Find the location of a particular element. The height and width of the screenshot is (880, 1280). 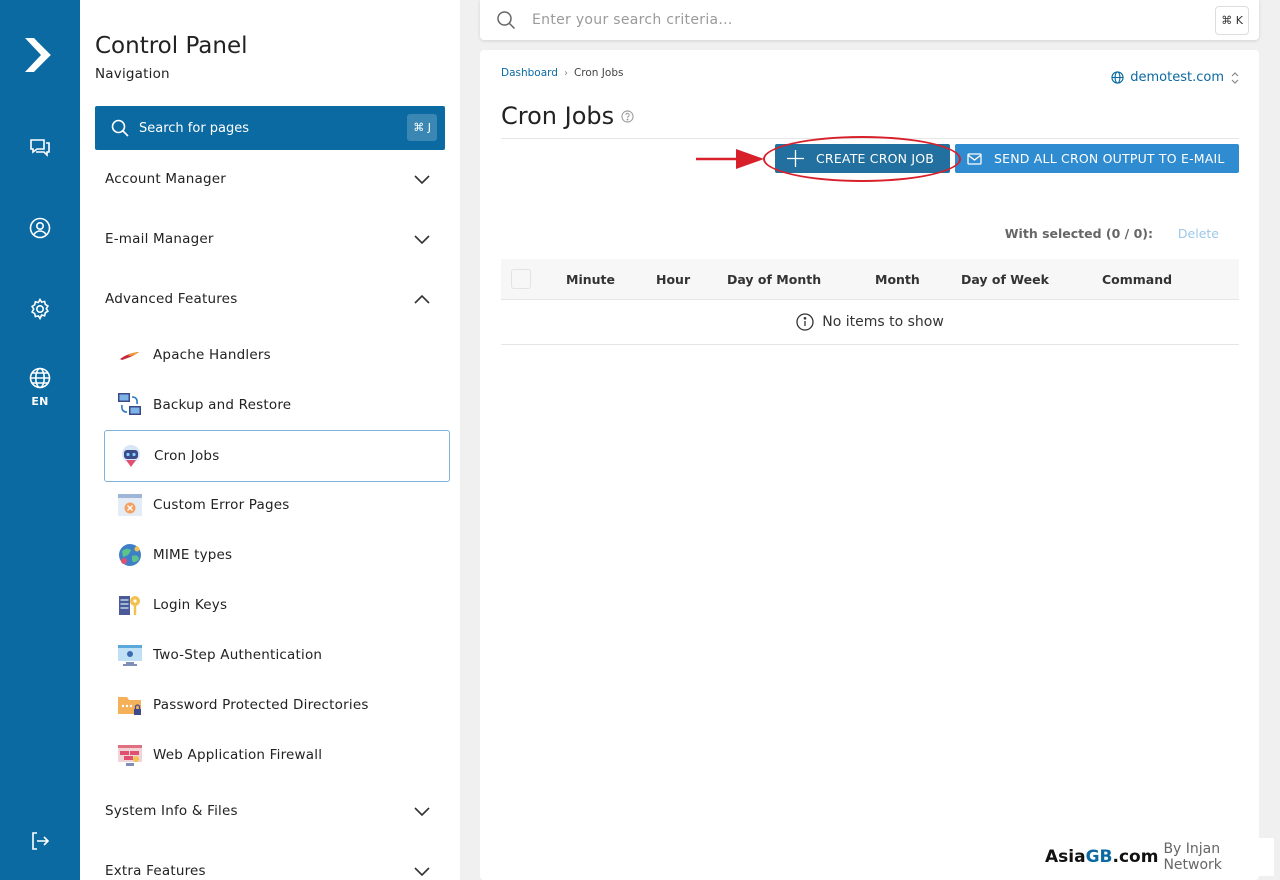

backup-icon is located at coordinates (130, 405).